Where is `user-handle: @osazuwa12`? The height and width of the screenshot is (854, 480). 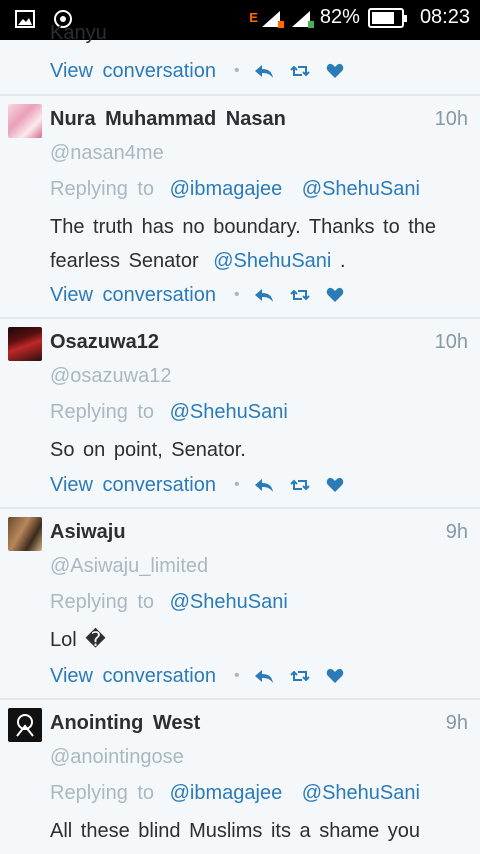 user-handle: @osazuwa12 is located at coordinates (111, 376).